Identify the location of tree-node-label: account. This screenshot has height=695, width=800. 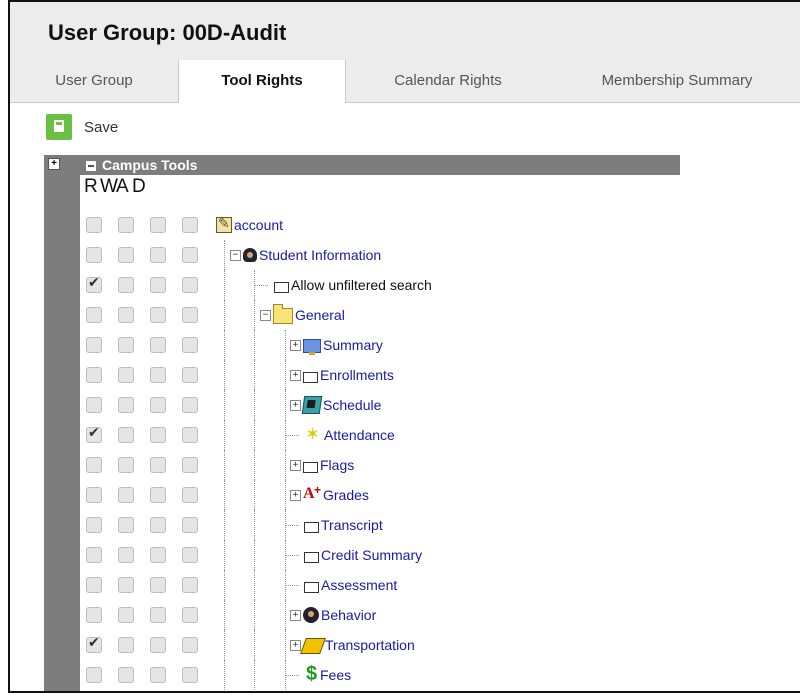
(258, 225).